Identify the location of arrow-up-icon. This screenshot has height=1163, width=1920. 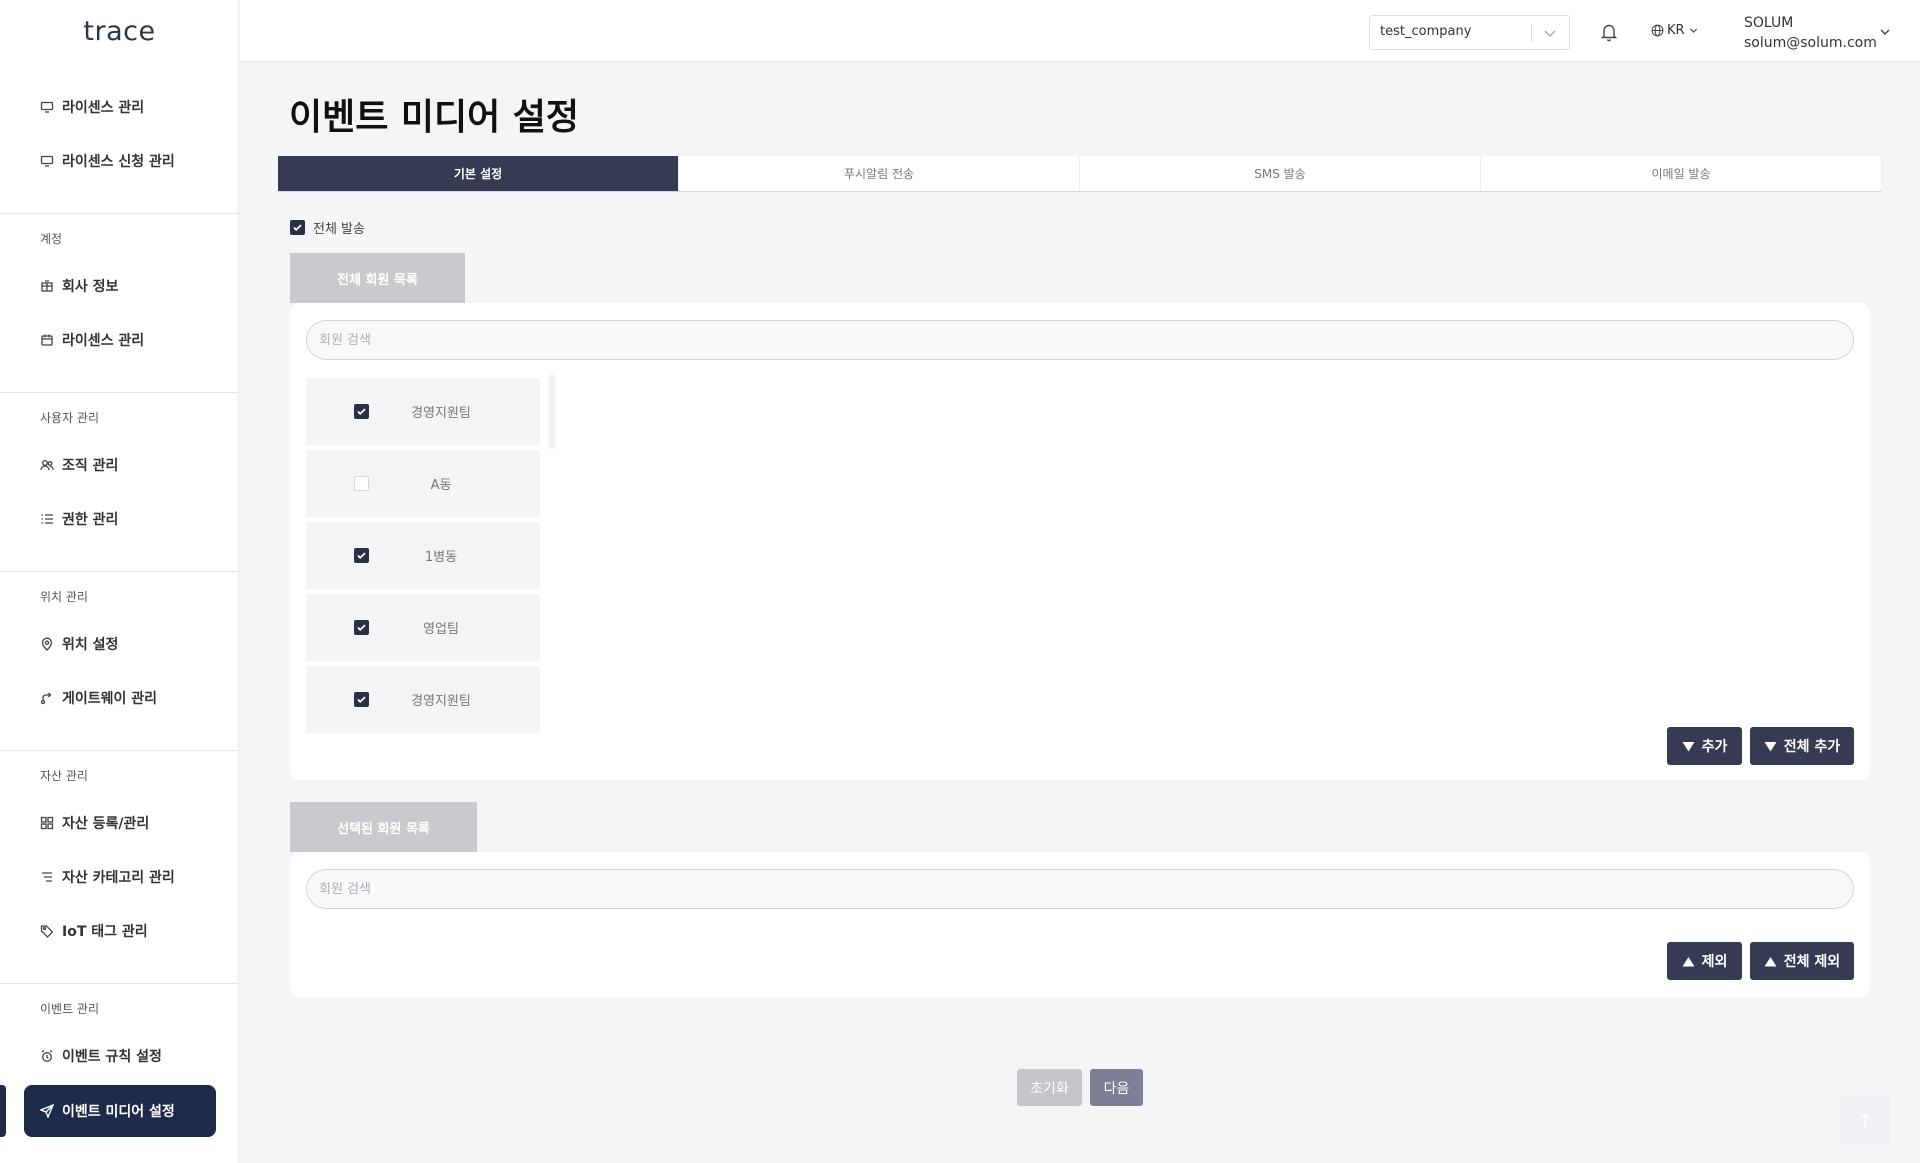
(1865, 1119).